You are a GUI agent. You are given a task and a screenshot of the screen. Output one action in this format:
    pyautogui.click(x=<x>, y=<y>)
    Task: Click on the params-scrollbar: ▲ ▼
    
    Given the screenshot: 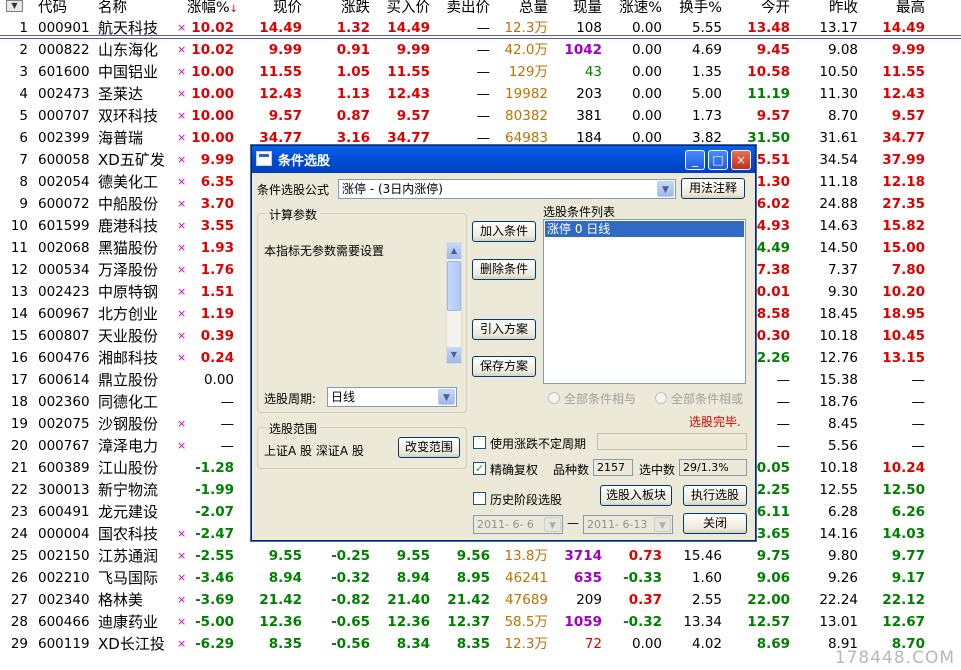 What is the action you would take?
    pyautogui.click(x=454, y=303)
    